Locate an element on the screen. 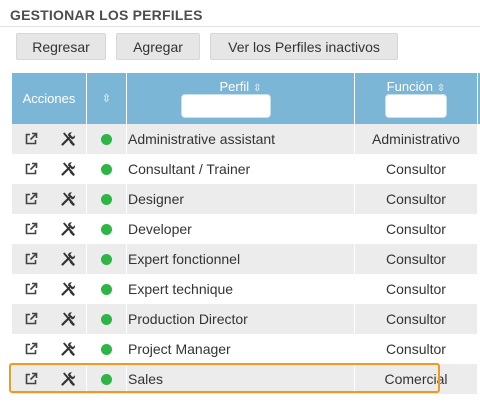  column-header-profile: Perfil ⇳ is located at coordinates (241, 98).